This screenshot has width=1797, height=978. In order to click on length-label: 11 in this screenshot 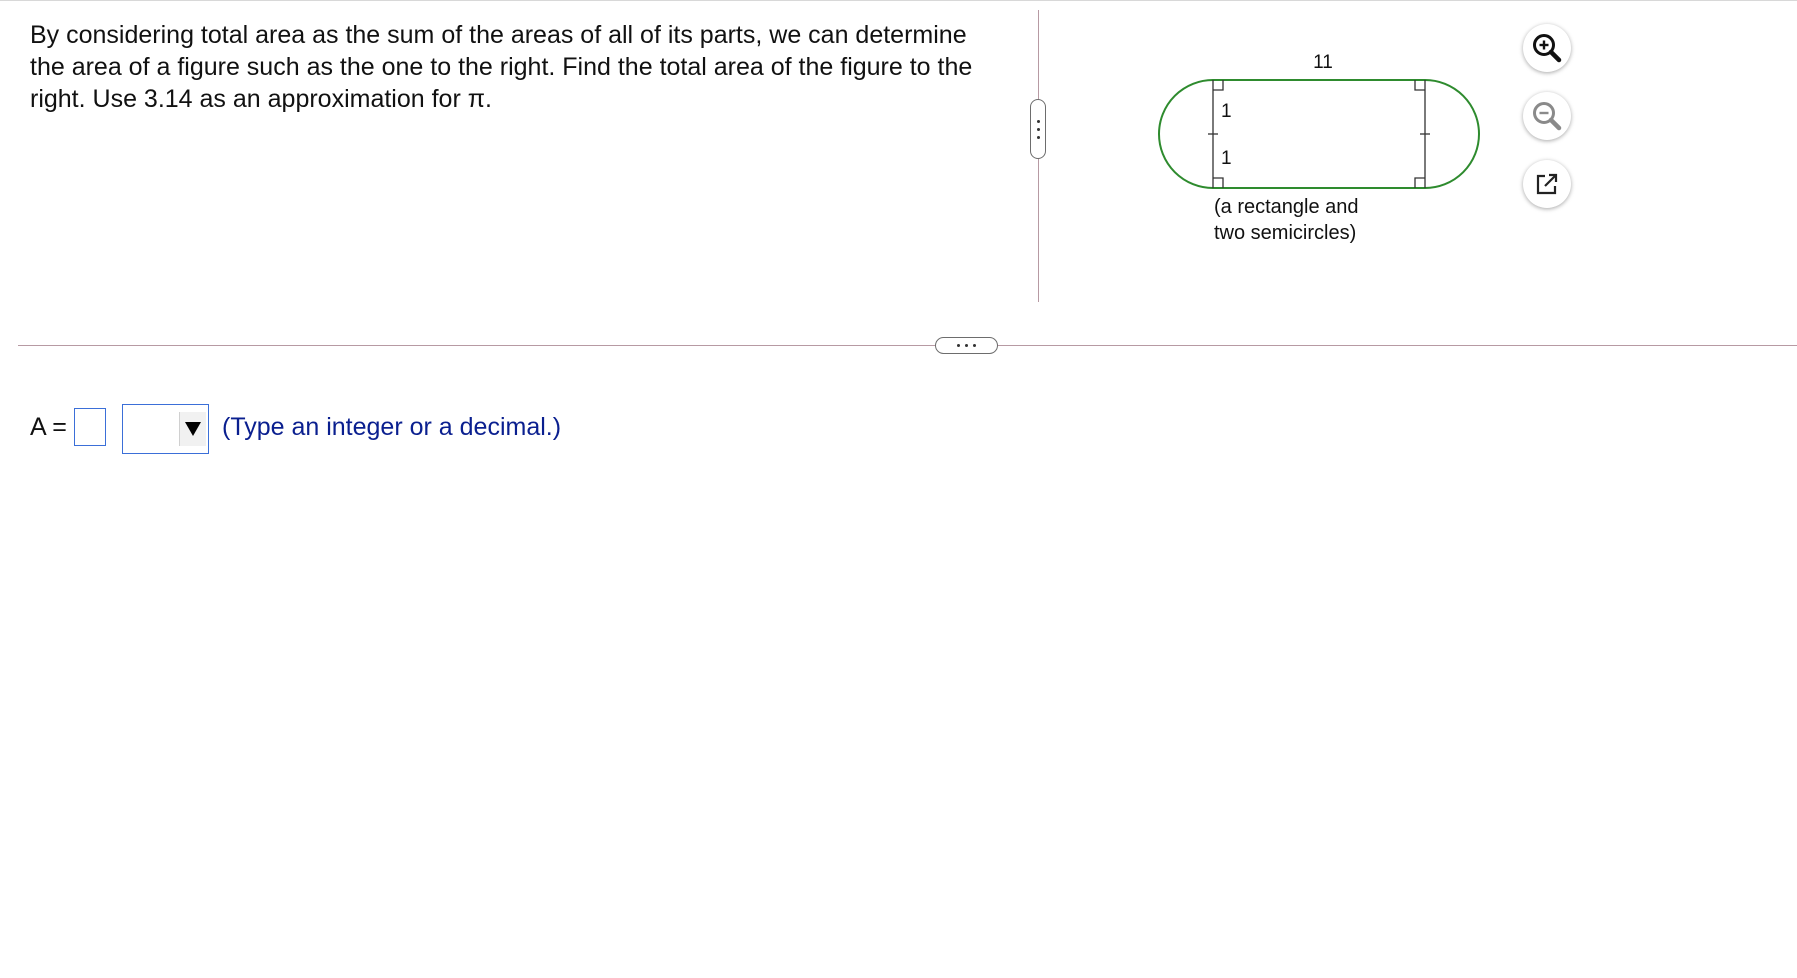, I will do `click(1323, 62)`.